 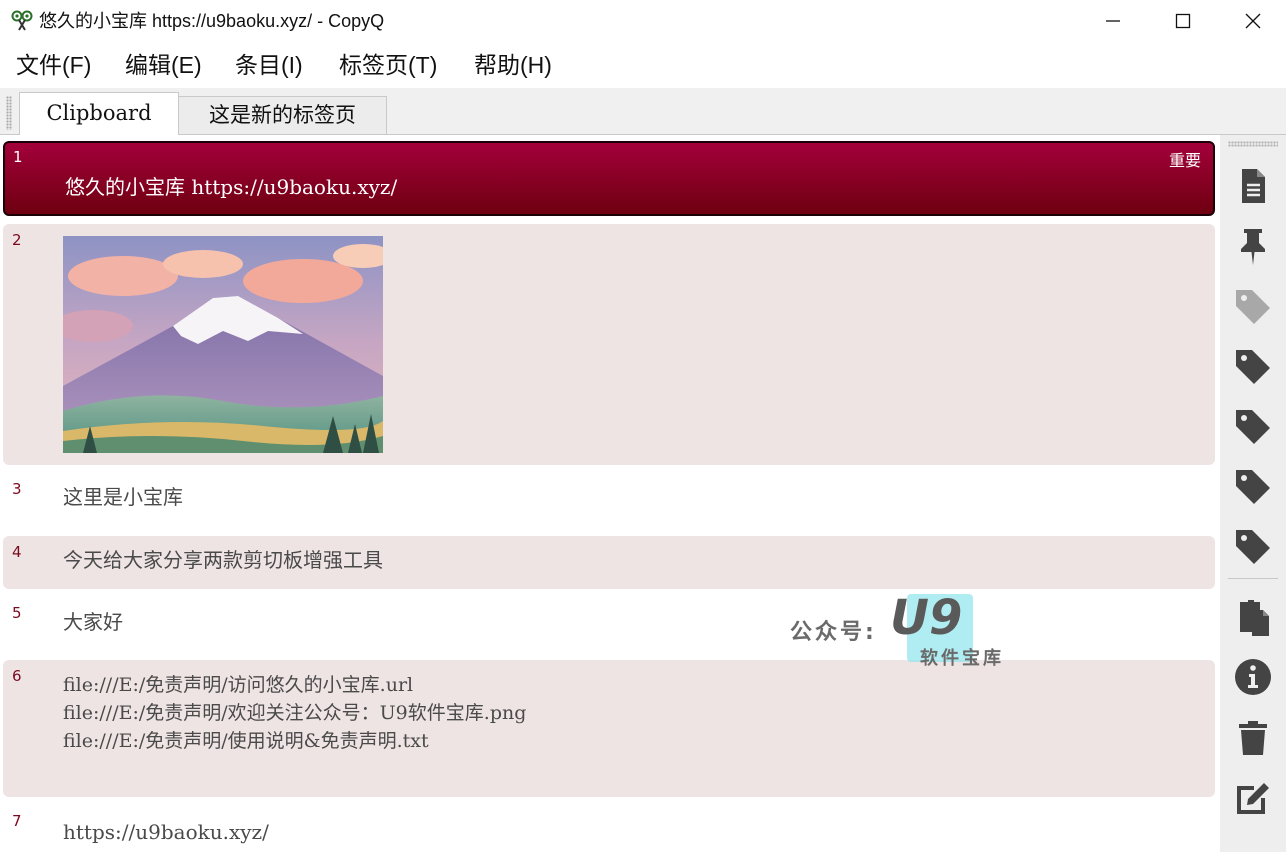 I want to click on minimize-icon, so click(x=1113, y=21).